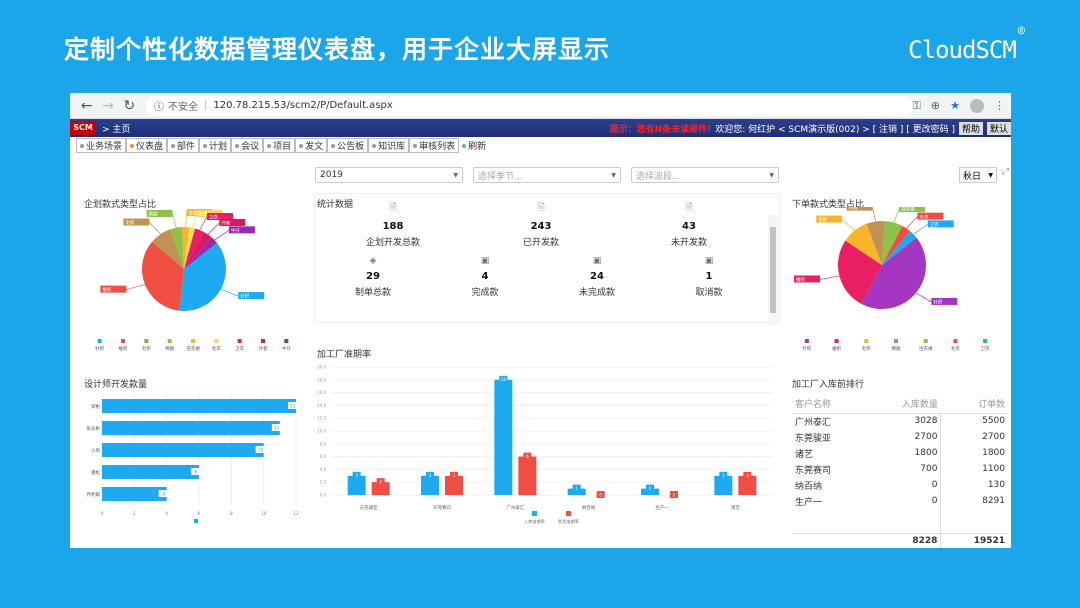 The height and width of the screenshot is (608, 1080). Describe the element at coordinates (541, 208) in the screenshot. I see `document-icon: 🗎` at that location.